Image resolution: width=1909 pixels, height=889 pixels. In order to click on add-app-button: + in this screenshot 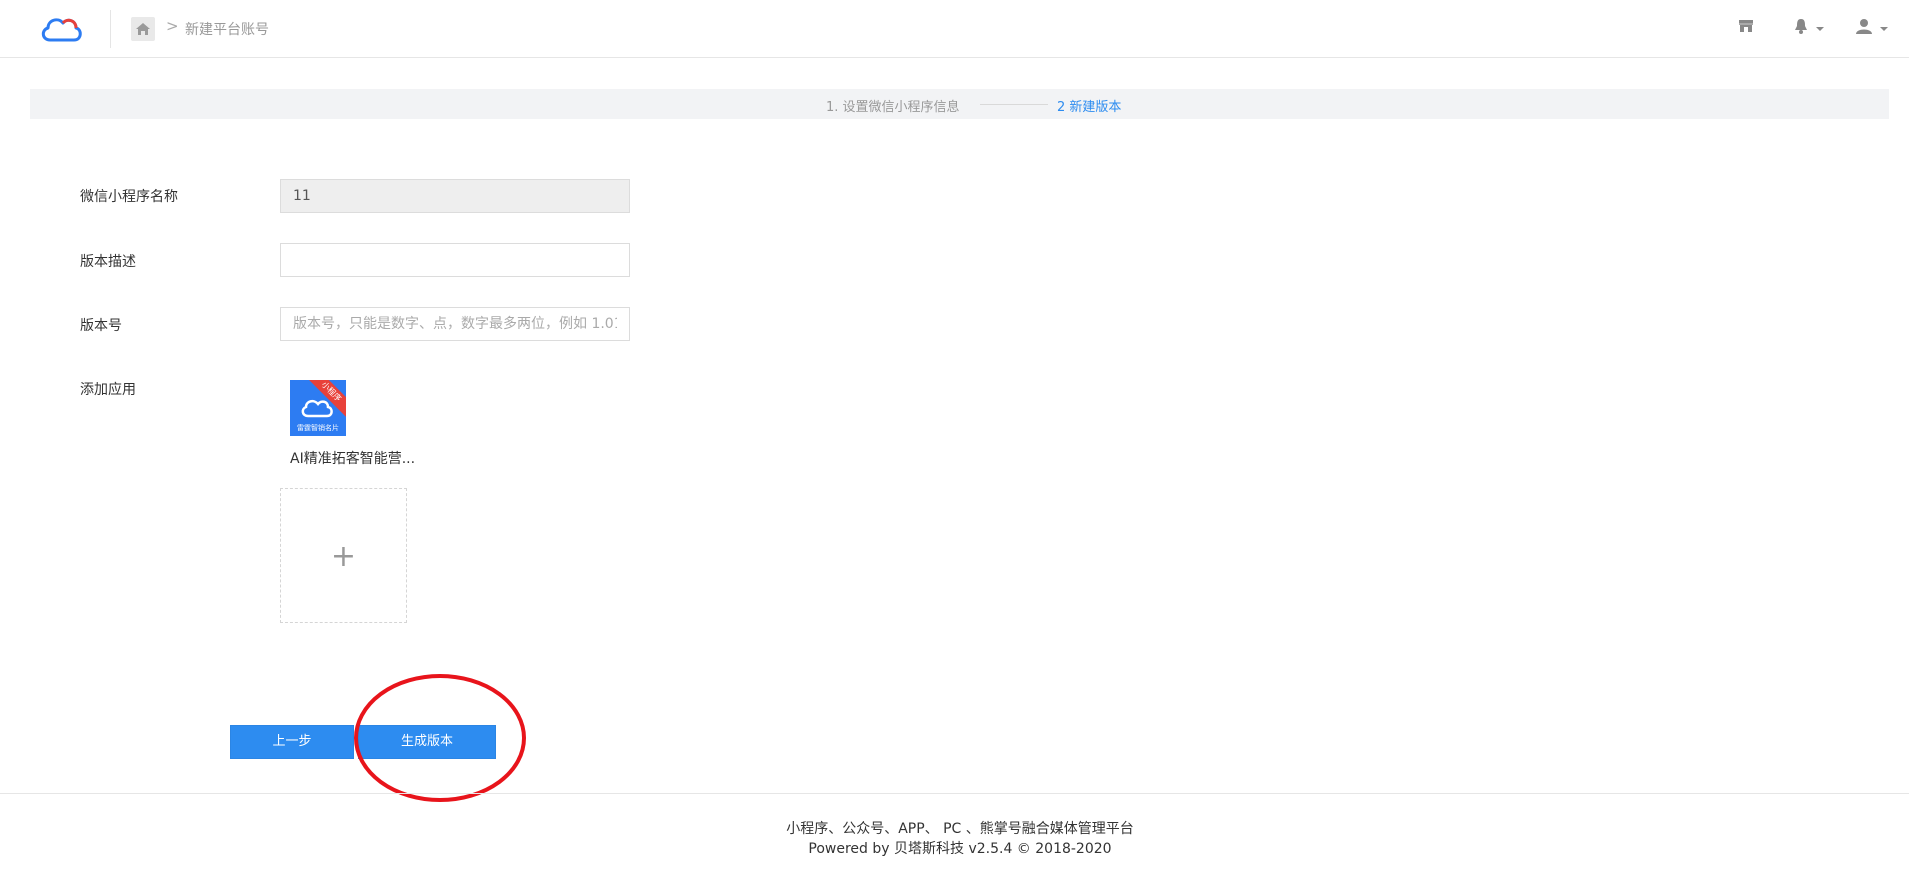, I will do `click(343, 555)`.